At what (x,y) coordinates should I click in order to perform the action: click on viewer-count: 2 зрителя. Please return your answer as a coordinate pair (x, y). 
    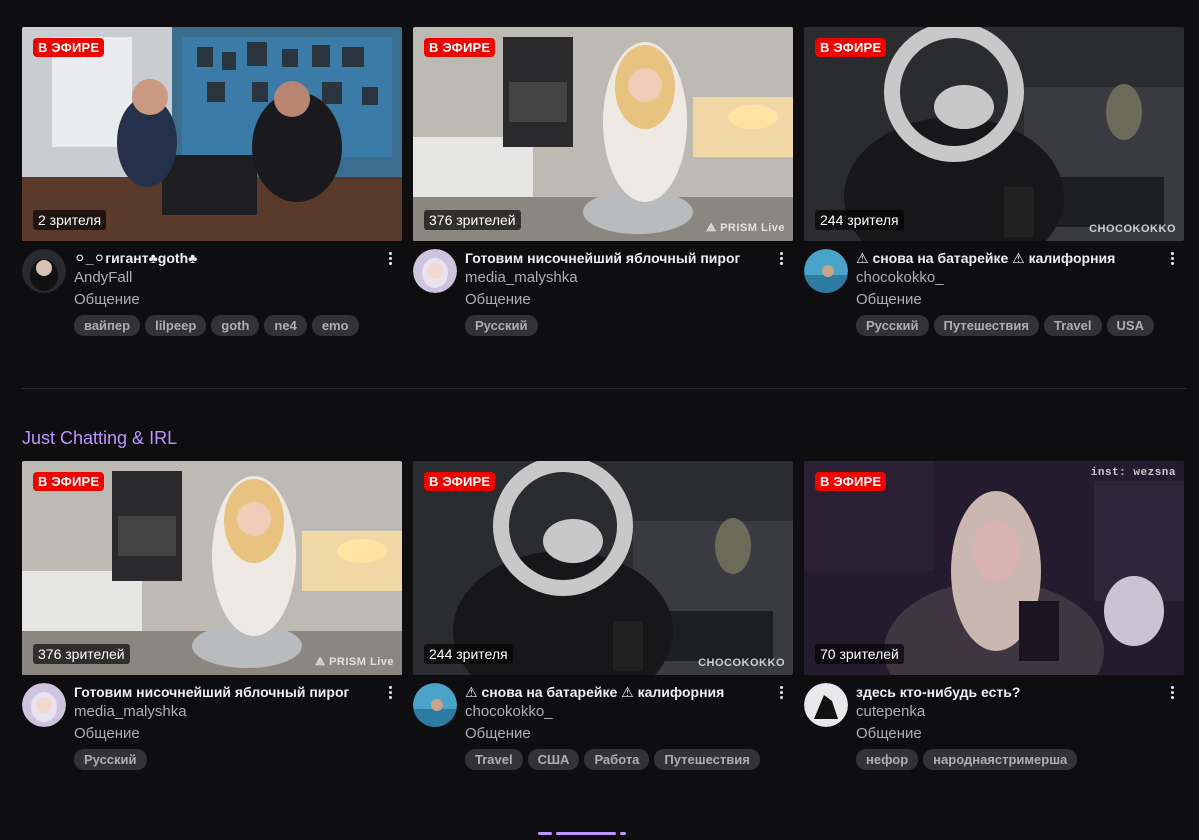
    Looking at the image, I should click on (70, 220).